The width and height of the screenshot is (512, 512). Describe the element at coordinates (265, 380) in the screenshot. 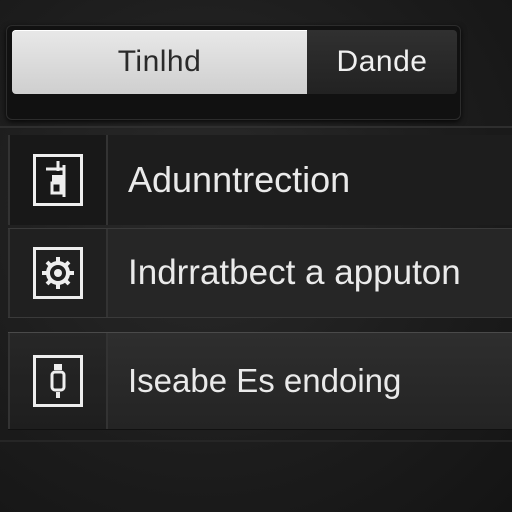

I see `list-item-label: Iseabe Es endoing` at that location.